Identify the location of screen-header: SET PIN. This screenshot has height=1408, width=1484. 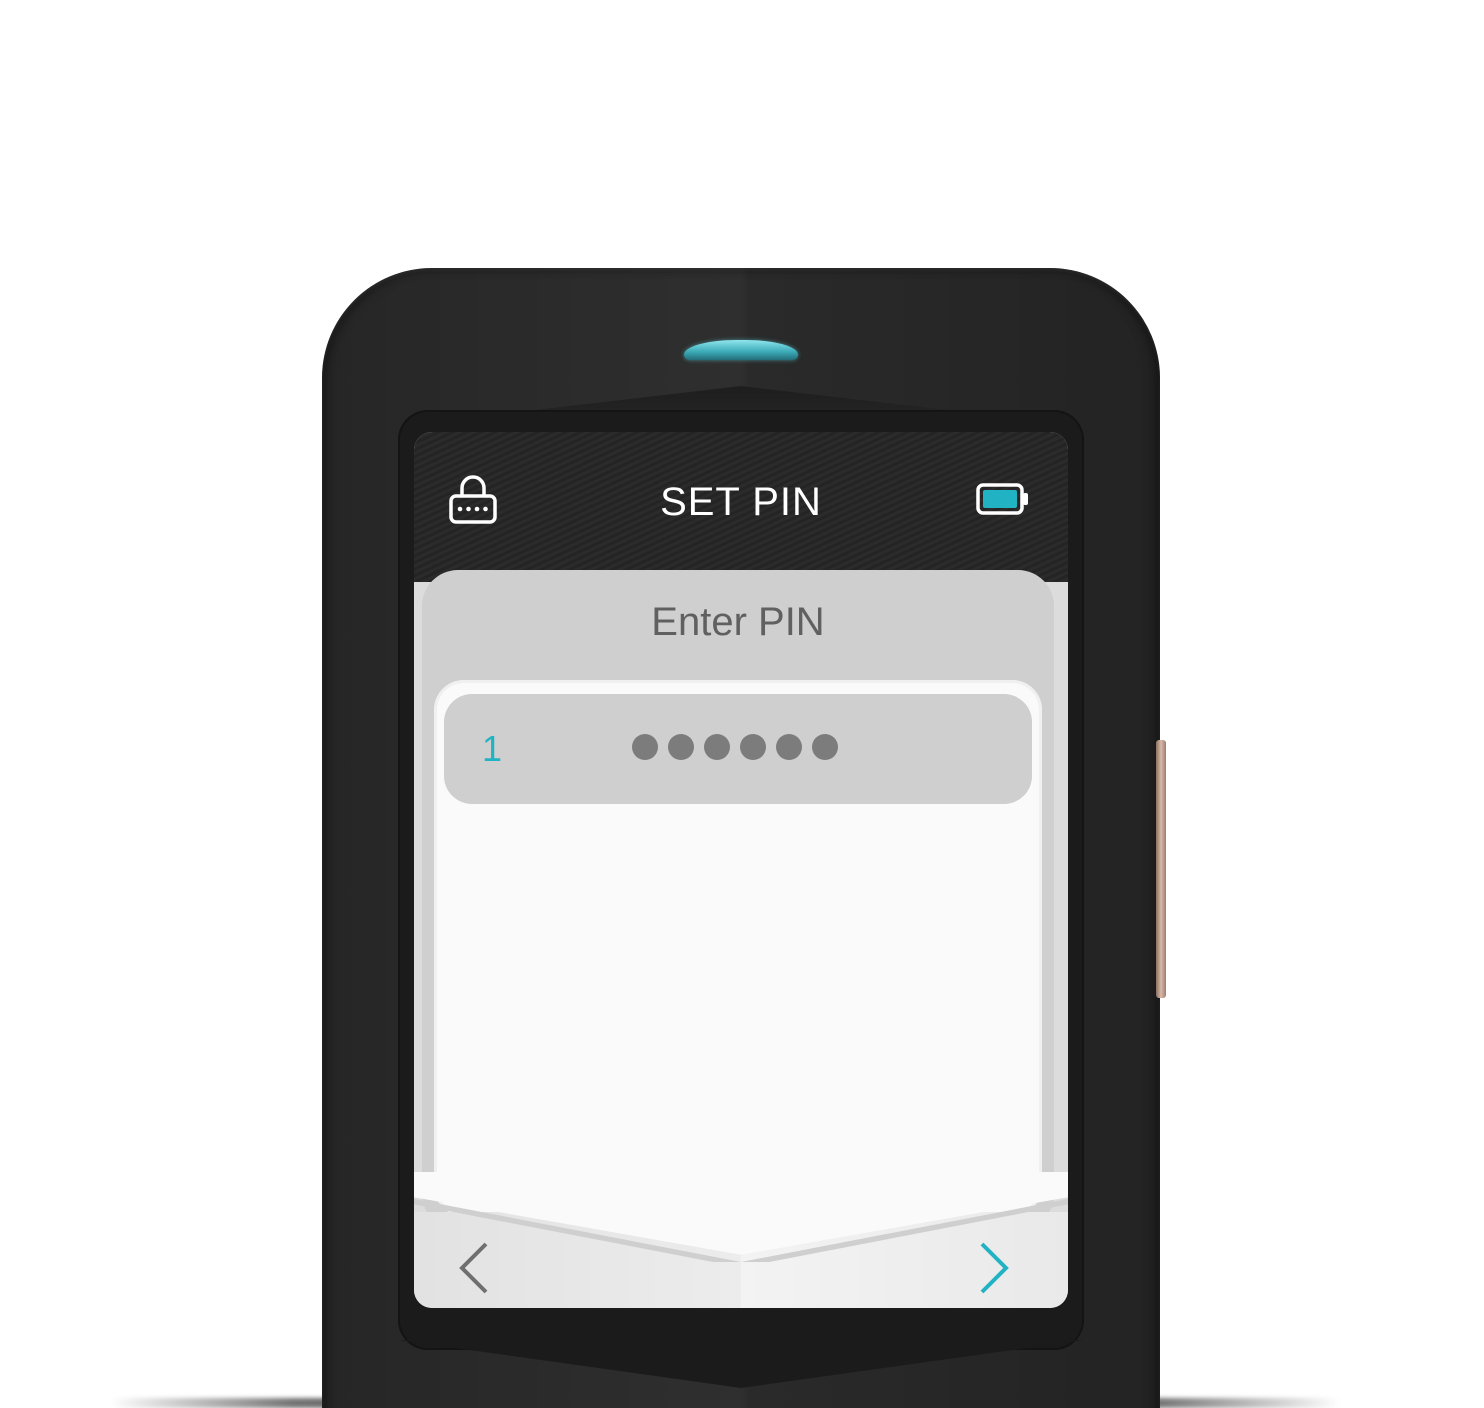
(741, 507).